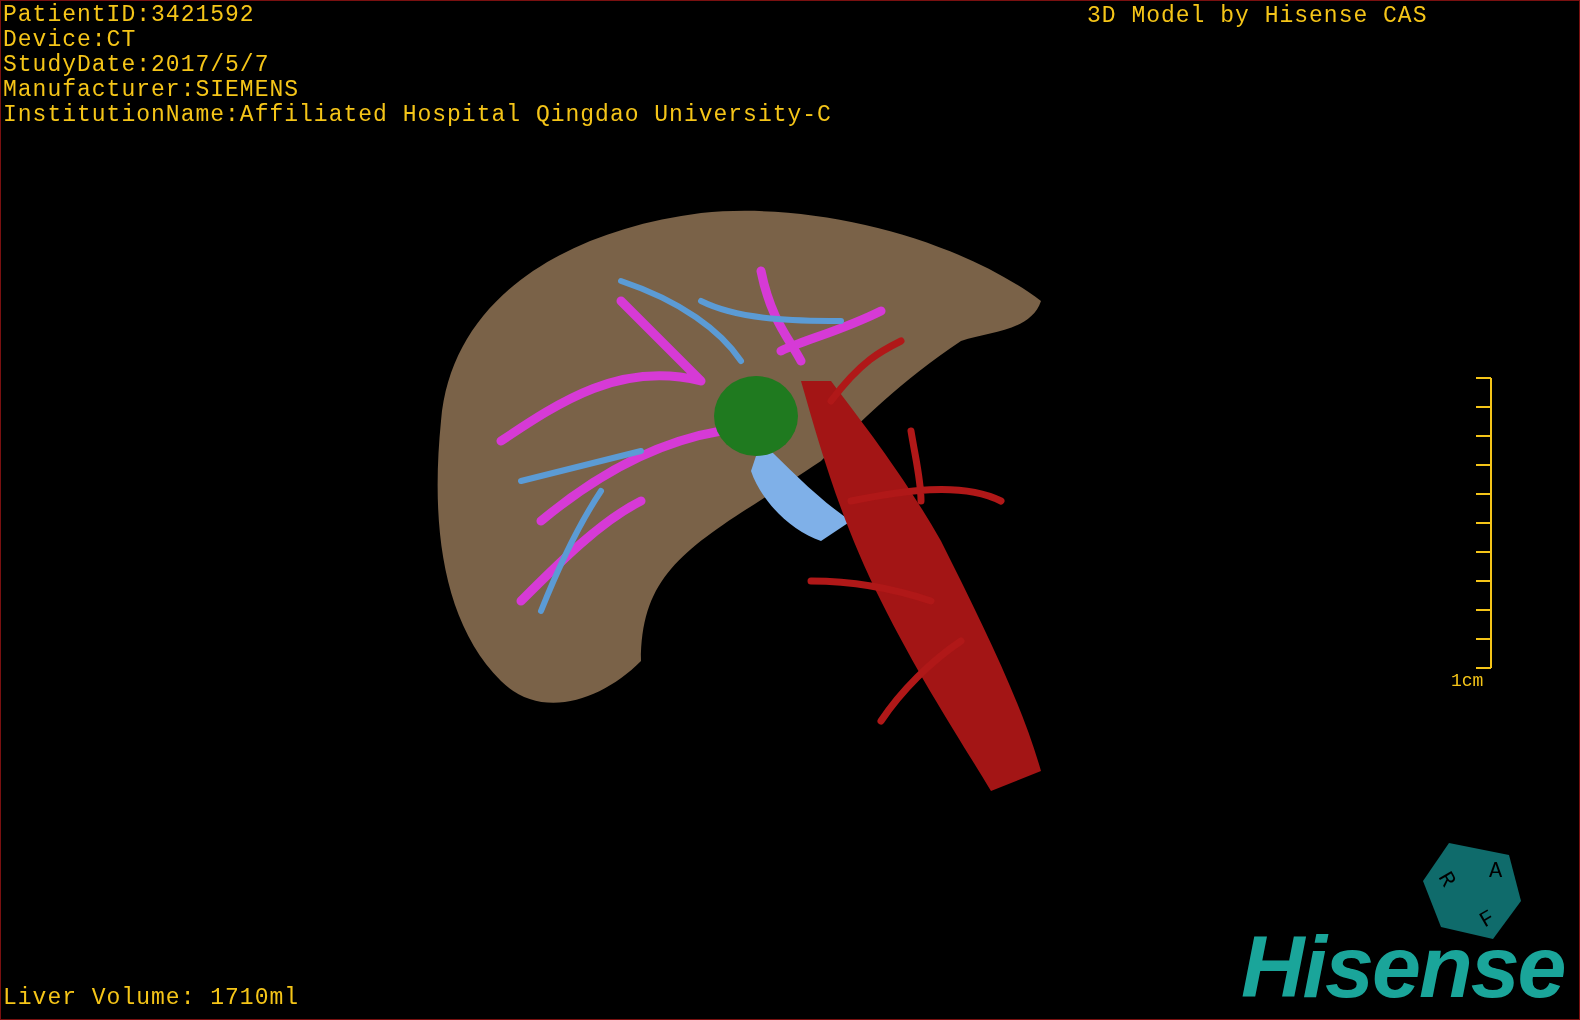 The image size is (1580, 1020). I want to click on scale-label: 1cm, so click(1467, 681).